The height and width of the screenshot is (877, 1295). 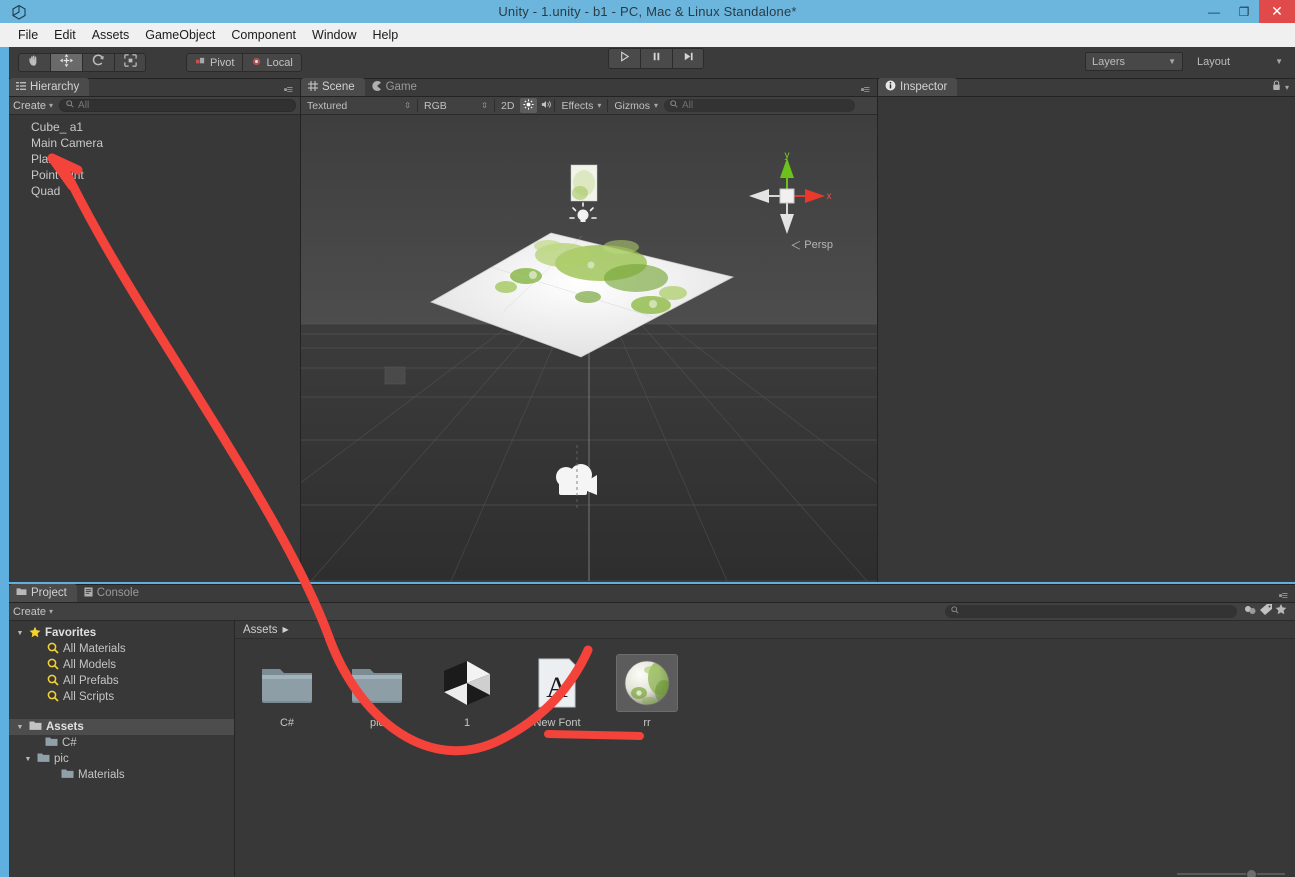 I want to click on rotate-tool-button, so click(x=98, y=62).